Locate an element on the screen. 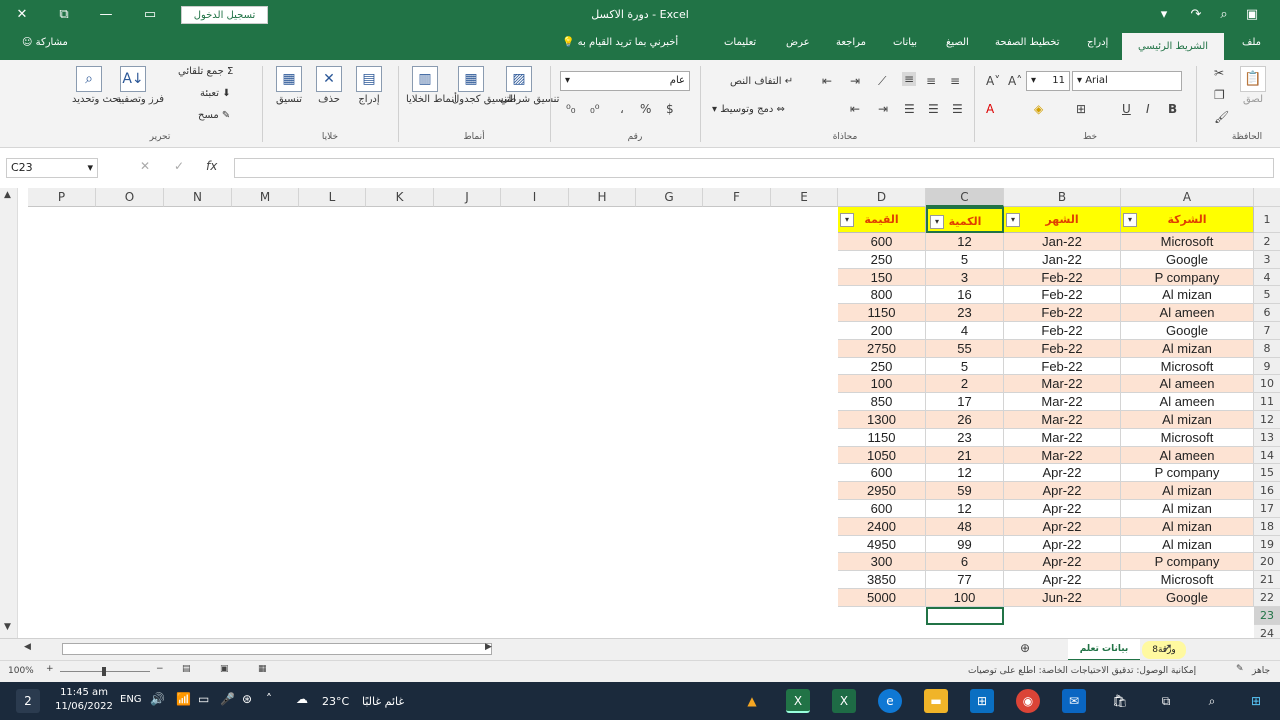  table-cell: 1050 is located at coordinates (882, 455).